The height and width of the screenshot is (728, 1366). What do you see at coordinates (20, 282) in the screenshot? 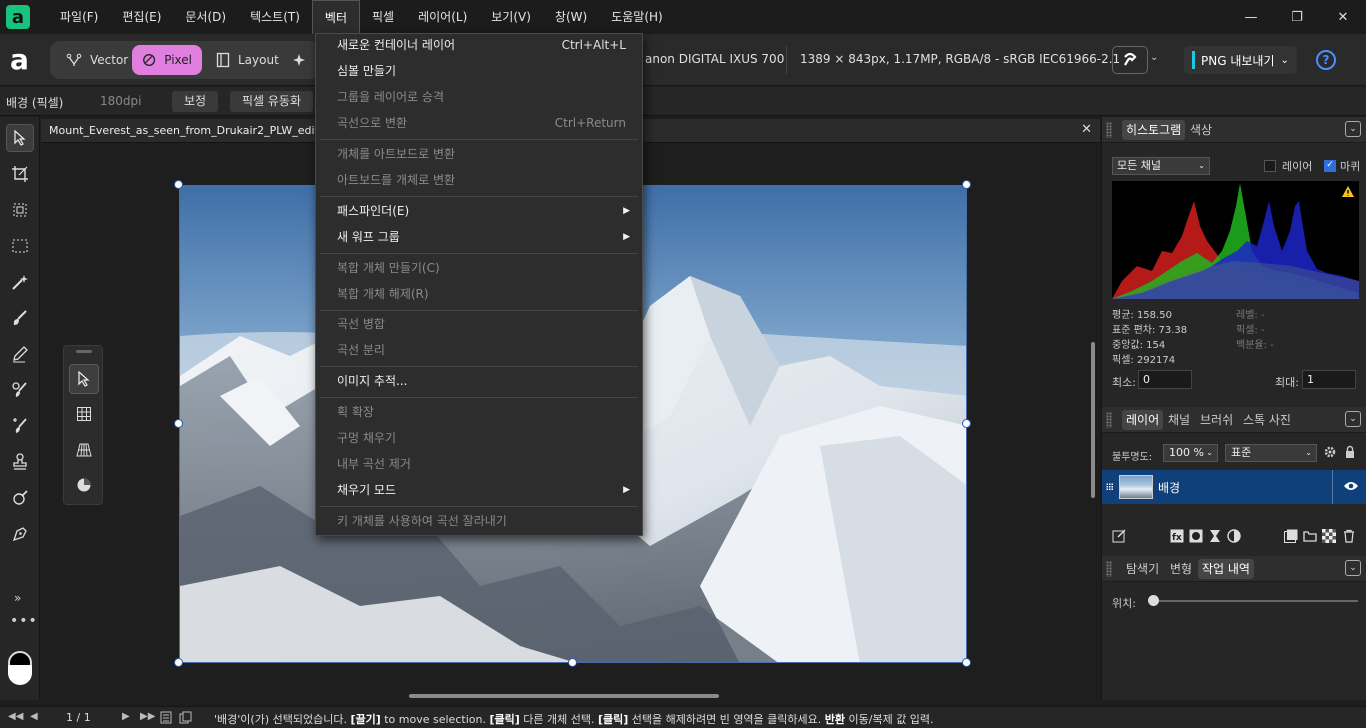
I see `flood-select-tool` at bounding box center [20, 282].